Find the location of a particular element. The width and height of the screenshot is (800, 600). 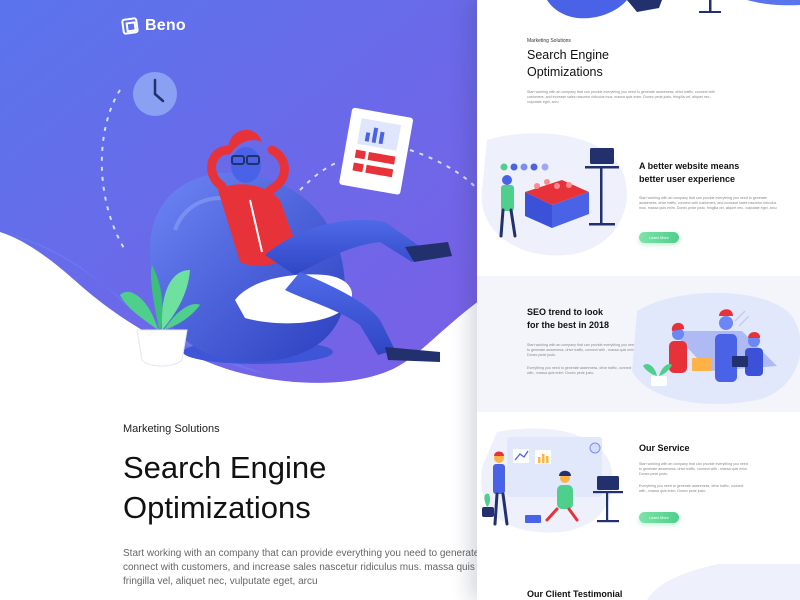

preview-seo-title-line2: Optimizations is located at coordinates (565, 72).